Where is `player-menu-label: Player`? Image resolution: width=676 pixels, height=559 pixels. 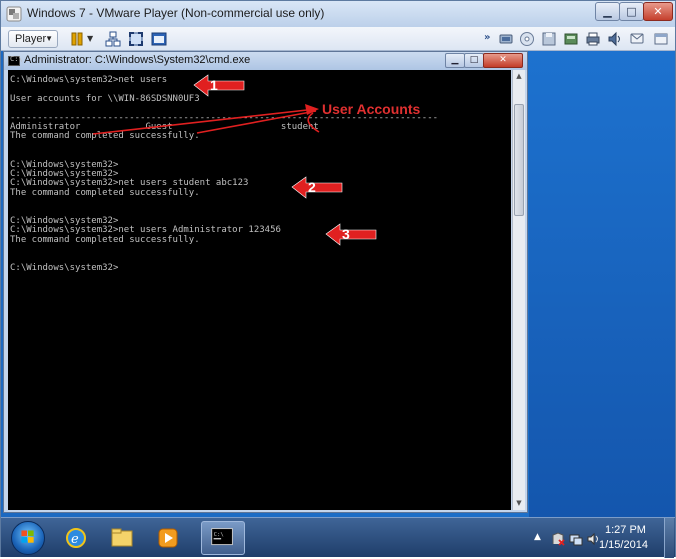
player-menu-label: Player is located at coordinates (31, 39).